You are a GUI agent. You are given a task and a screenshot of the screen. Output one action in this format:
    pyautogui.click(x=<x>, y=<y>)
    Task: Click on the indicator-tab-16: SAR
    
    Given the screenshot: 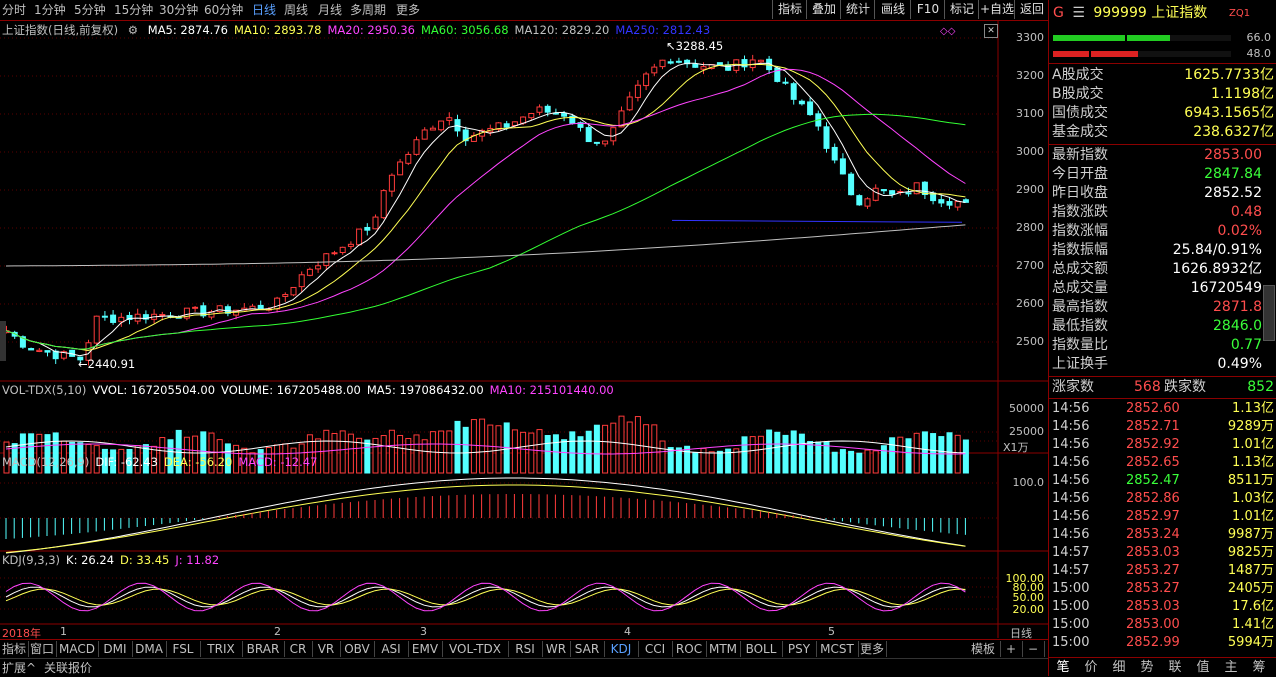 What is the action you would take?
    pyautogui.click(x=587, y=649)
    